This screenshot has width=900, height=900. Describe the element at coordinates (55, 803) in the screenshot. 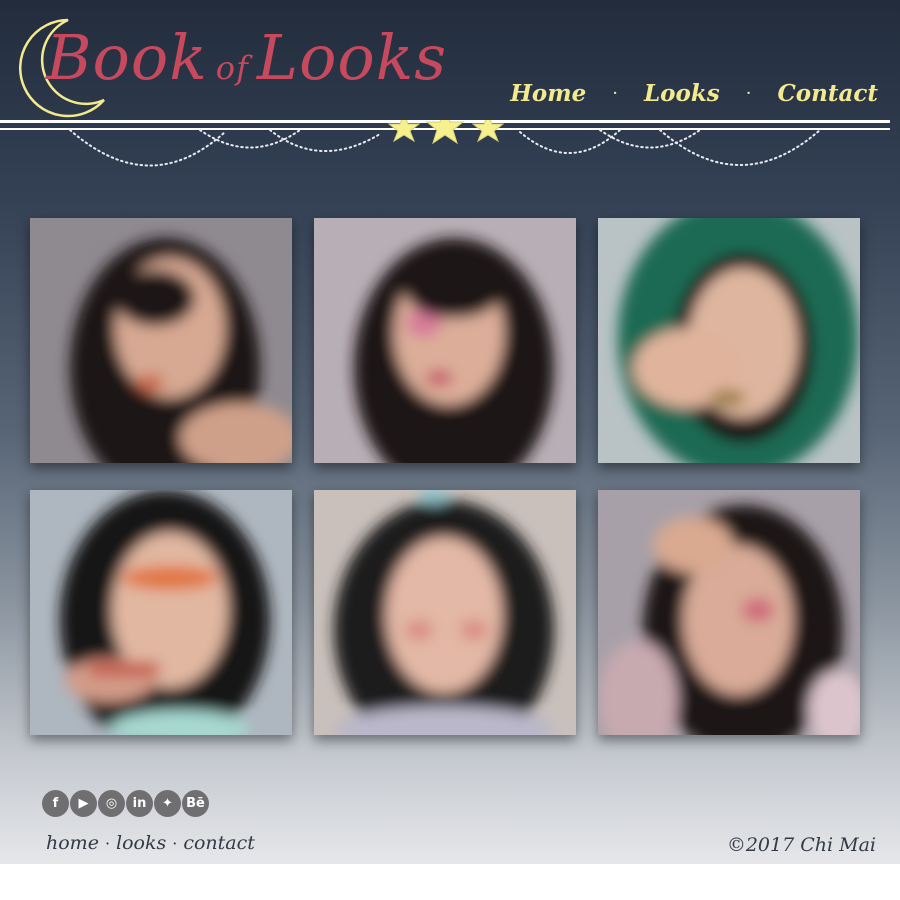

I see `facebook-icon: f` at that location.